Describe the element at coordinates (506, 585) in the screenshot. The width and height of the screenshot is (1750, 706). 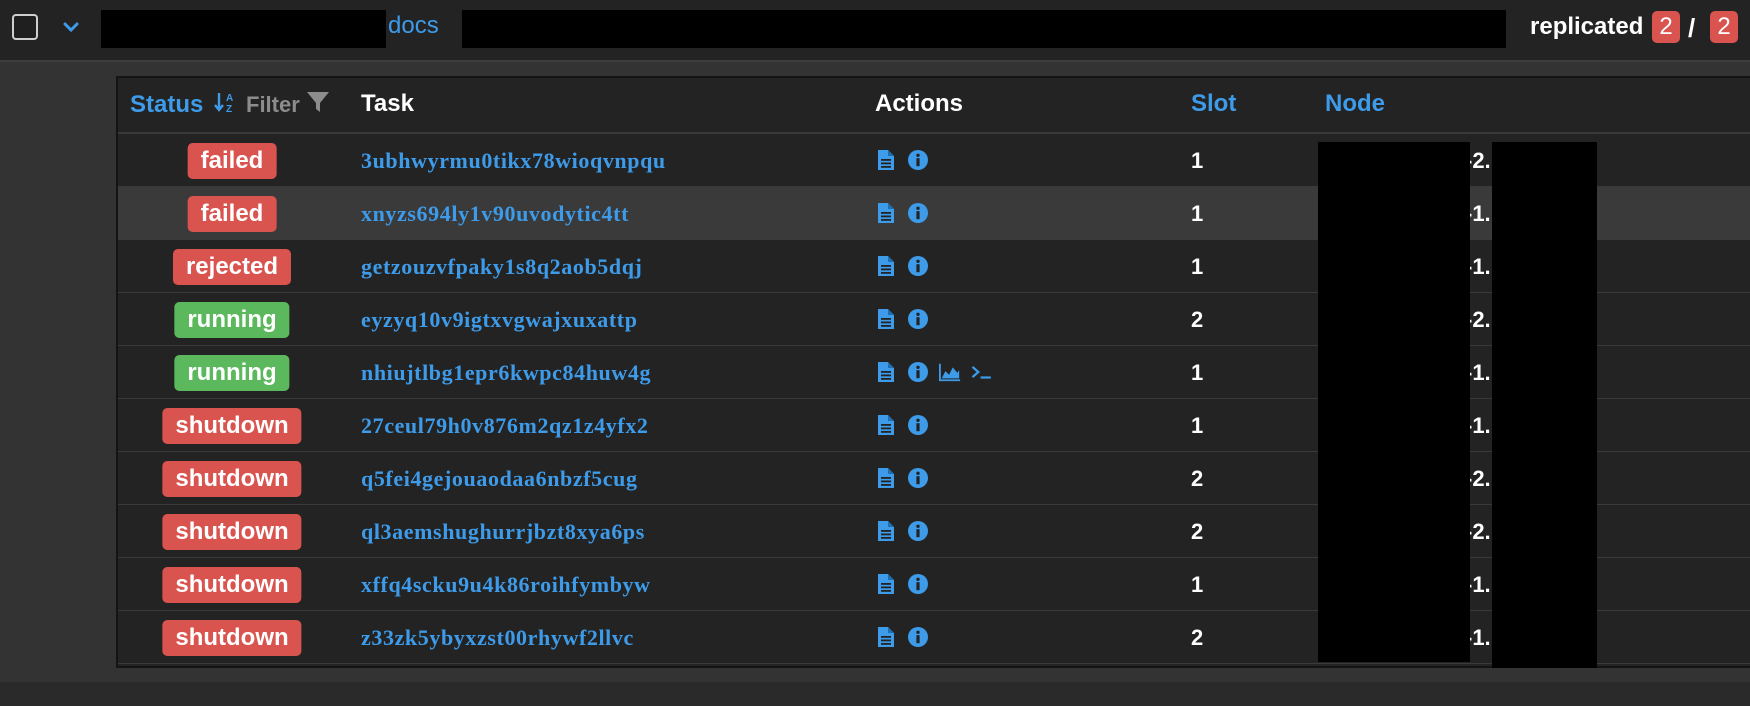
I see `task-id-link: xffq4scku9u4k86roihfymbyw` at that location.